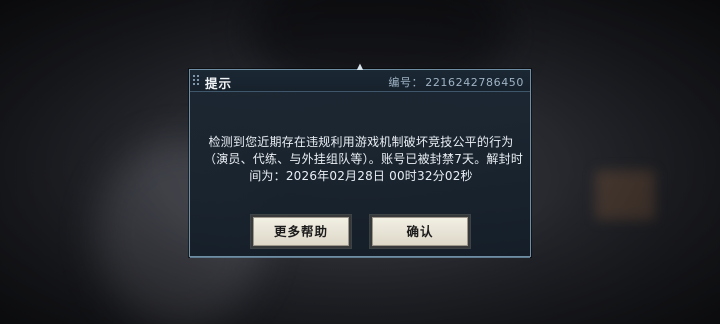 The height and width of the screenshot is (324, 720). What do you see at coordinates (406, 82) in the screenshot?
I see `ticket-label: 编号：` at bounding box center [406, 82].